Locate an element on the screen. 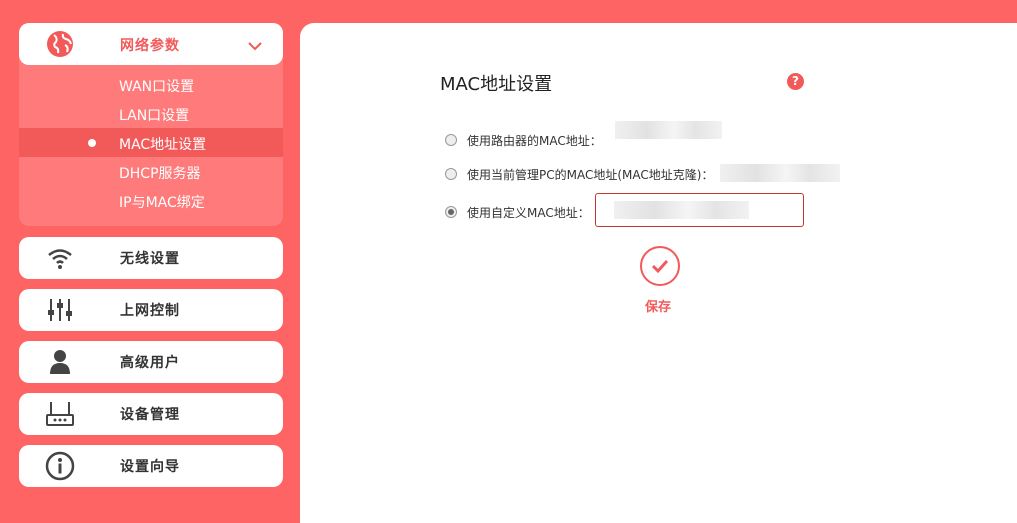 This screenshot has width=1017, height=523. chevron-down-icon is located at coordinates (255, 46).